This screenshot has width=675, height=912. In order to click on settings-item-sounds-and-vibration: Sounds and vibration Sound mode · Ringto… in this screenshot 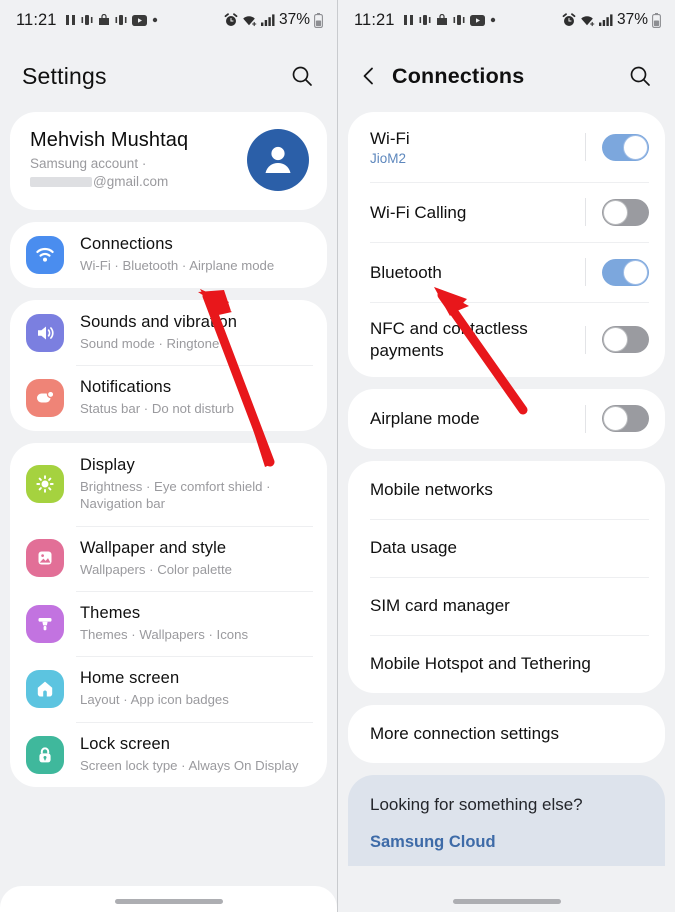, I will do `click(168, 332)`.